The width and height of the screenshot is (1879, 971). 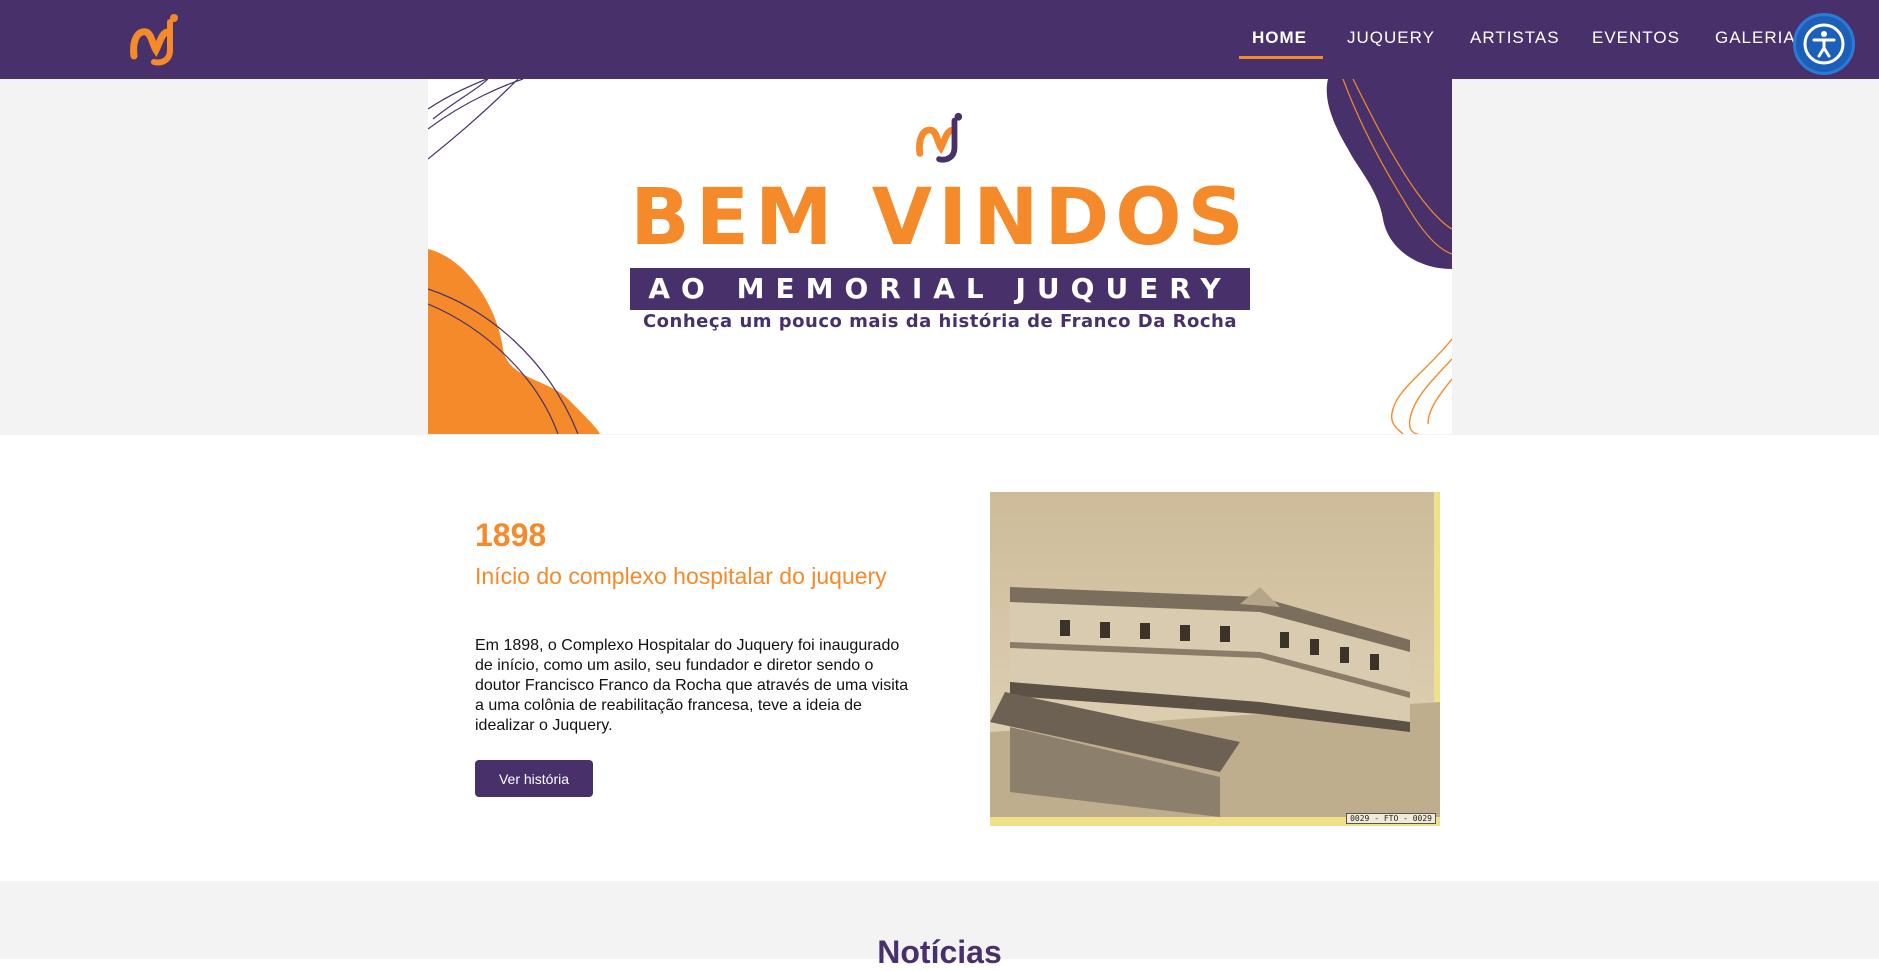 I want to click on accessibility-button, so click(x=1824, y=44).